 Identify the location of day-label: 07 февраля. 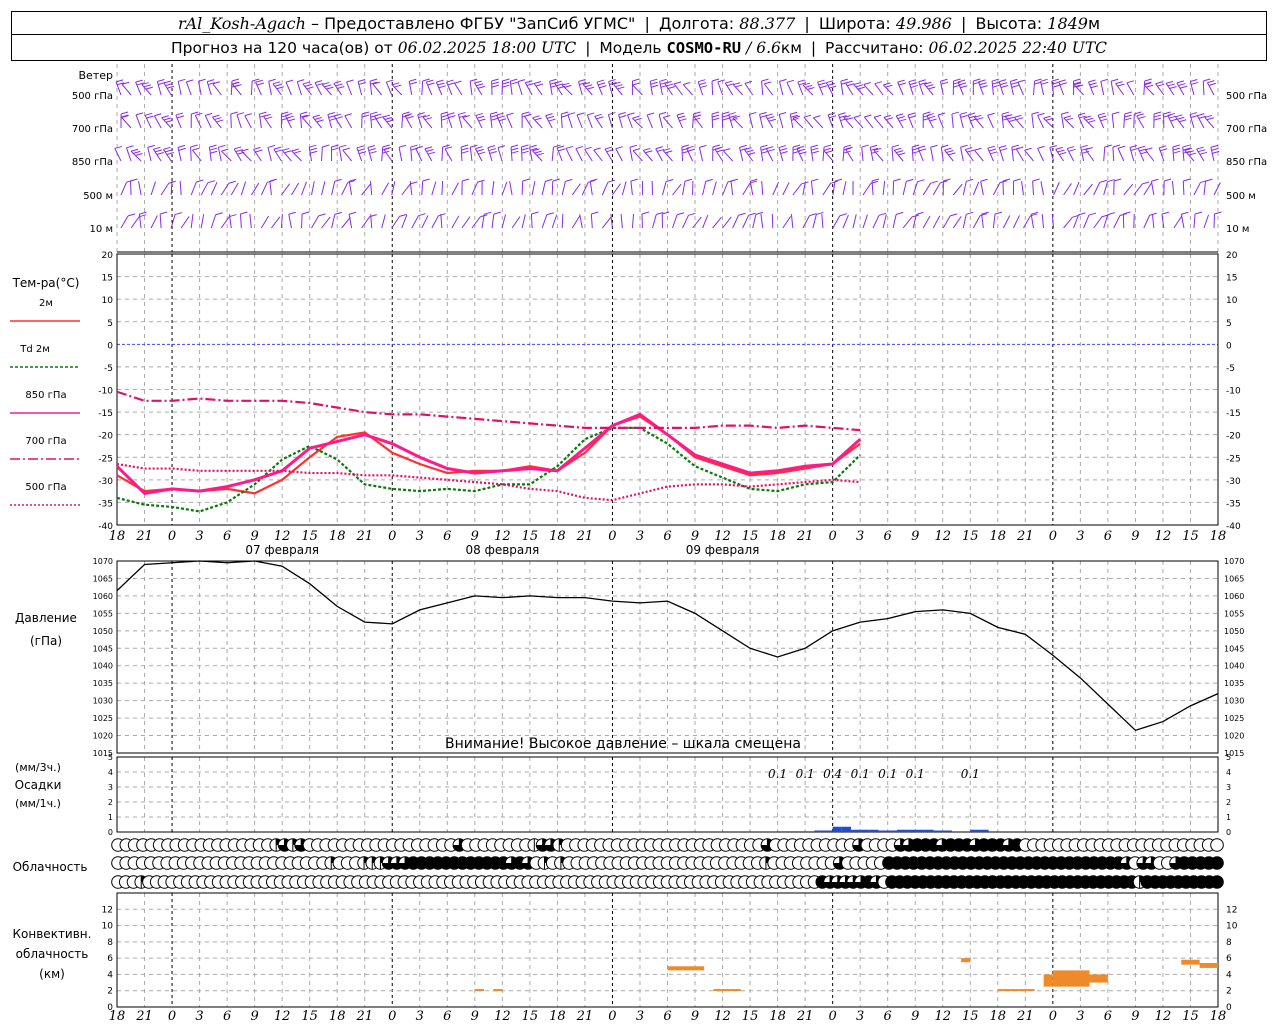
(282, 550).